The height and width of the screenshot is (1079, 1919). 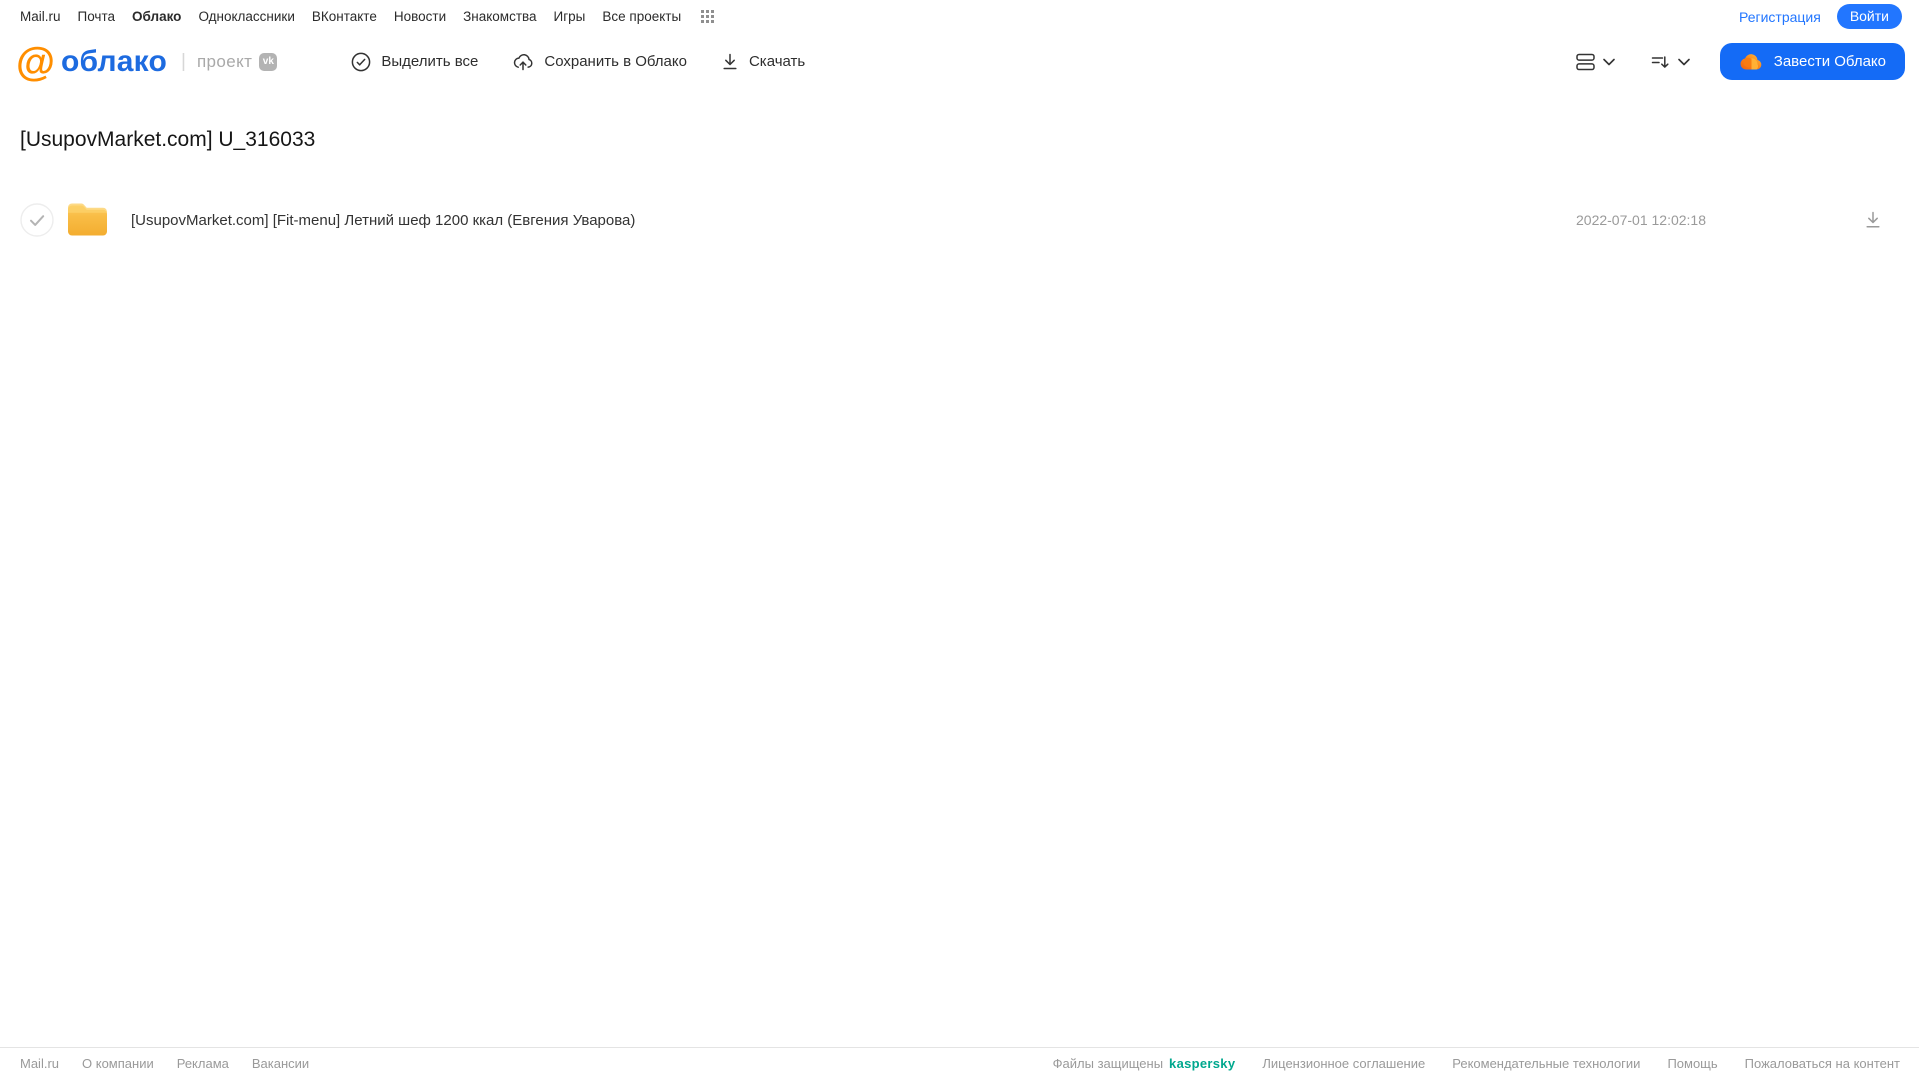 I want to click on view-mode-button, so click(x=1595, y=62).